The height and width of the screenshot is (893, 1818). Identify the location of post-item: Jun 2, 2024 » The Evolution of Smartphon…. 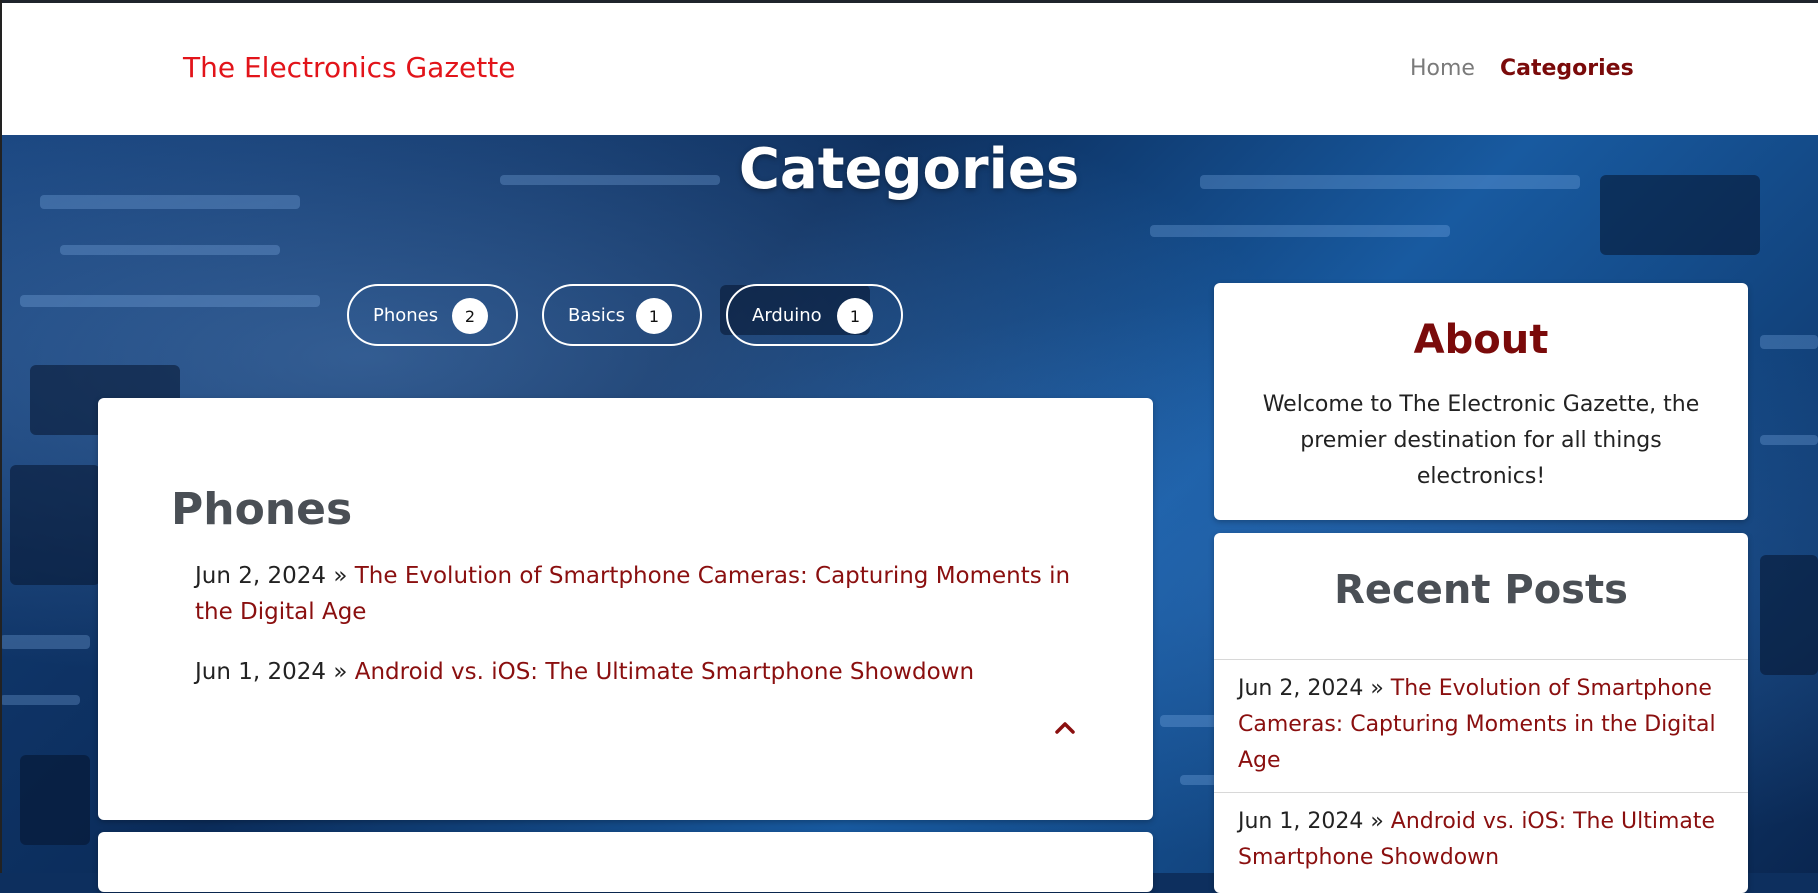
(635, 594).